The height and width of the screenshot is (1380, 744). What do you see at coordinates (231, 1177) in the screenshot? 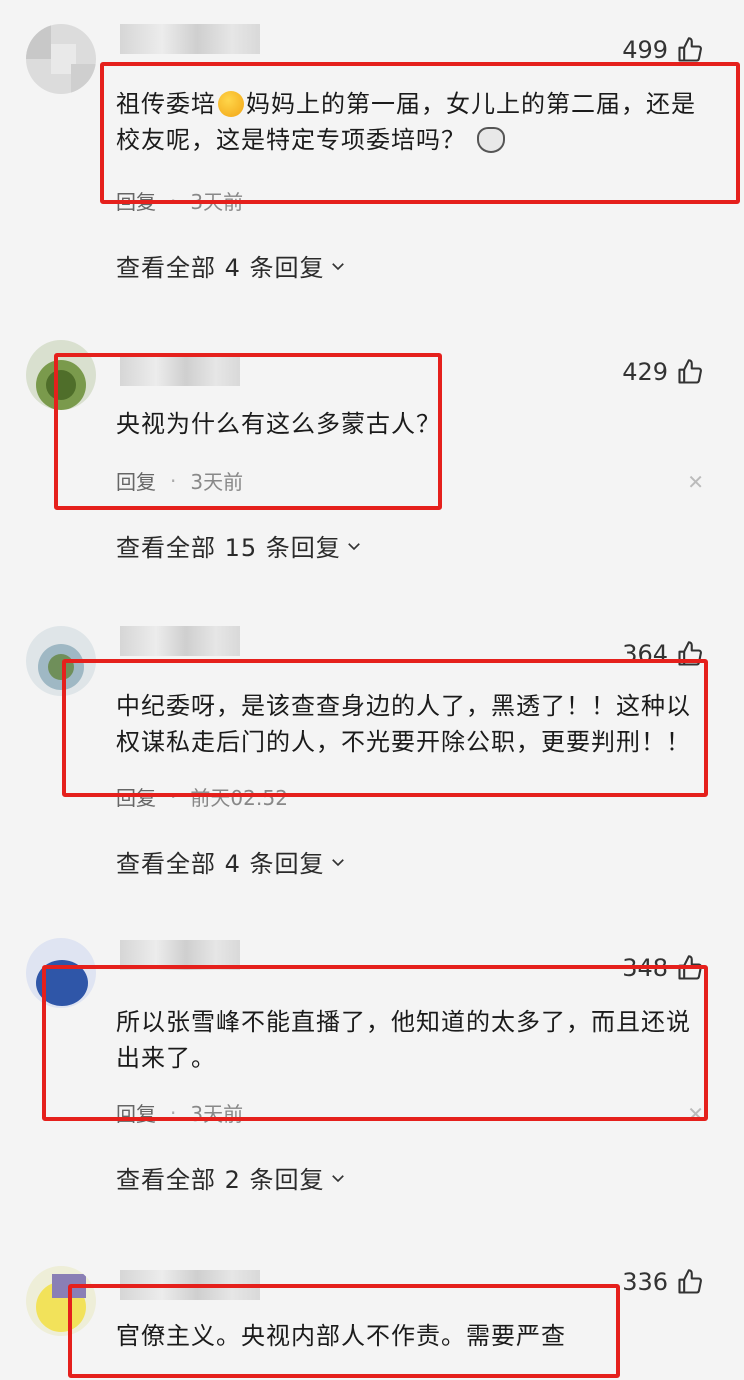
I see `view-all-replies-button: 查看全部 2 条回复` at bounding box center [231, 1177].